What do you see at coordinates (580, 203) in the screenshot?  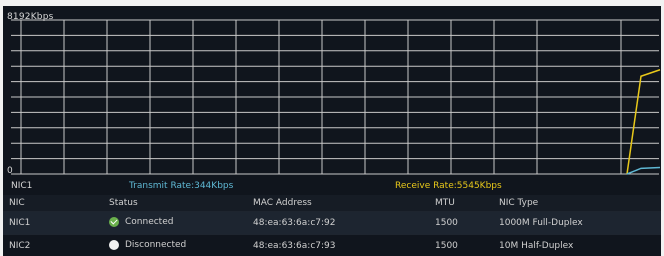 I see `column-header-nic-type: NIC Type` at bounding box center [580, 203].